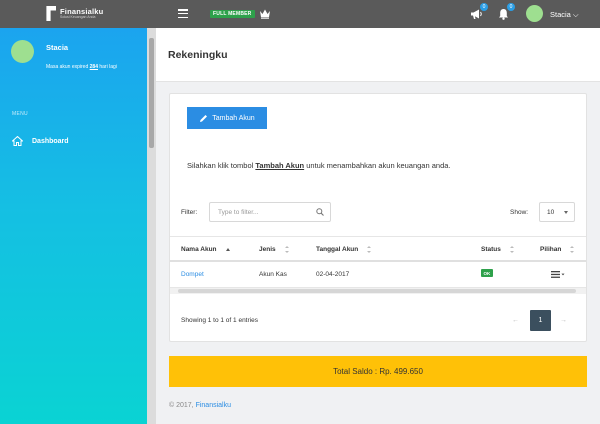 Image resolution: width=600 pixels, height=424 pixels. I want to click on filter-label: Filter:, so click(189, 212).